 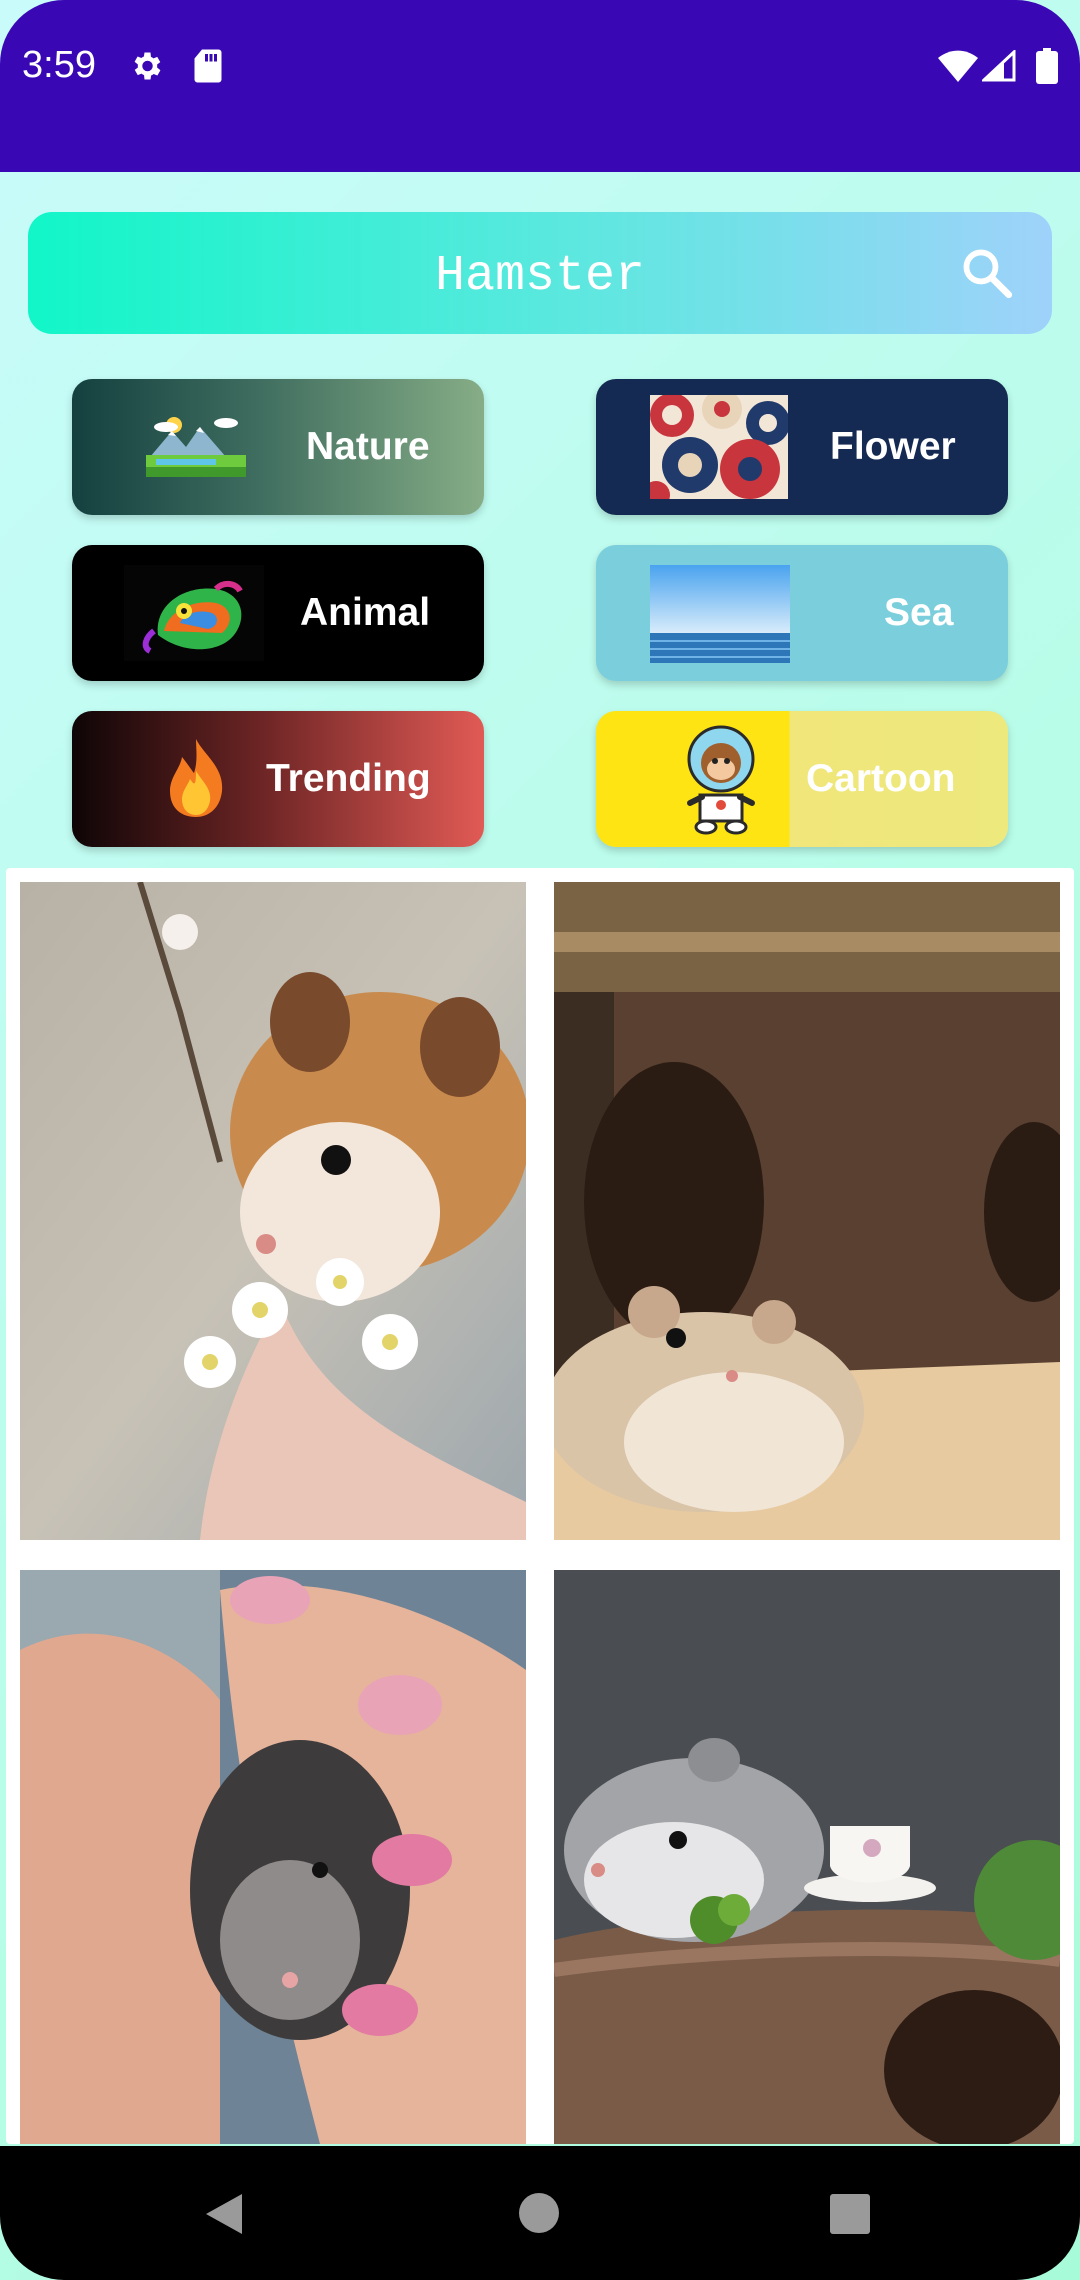 I want to click on navigation-bar, so click(x=540, y=2213).